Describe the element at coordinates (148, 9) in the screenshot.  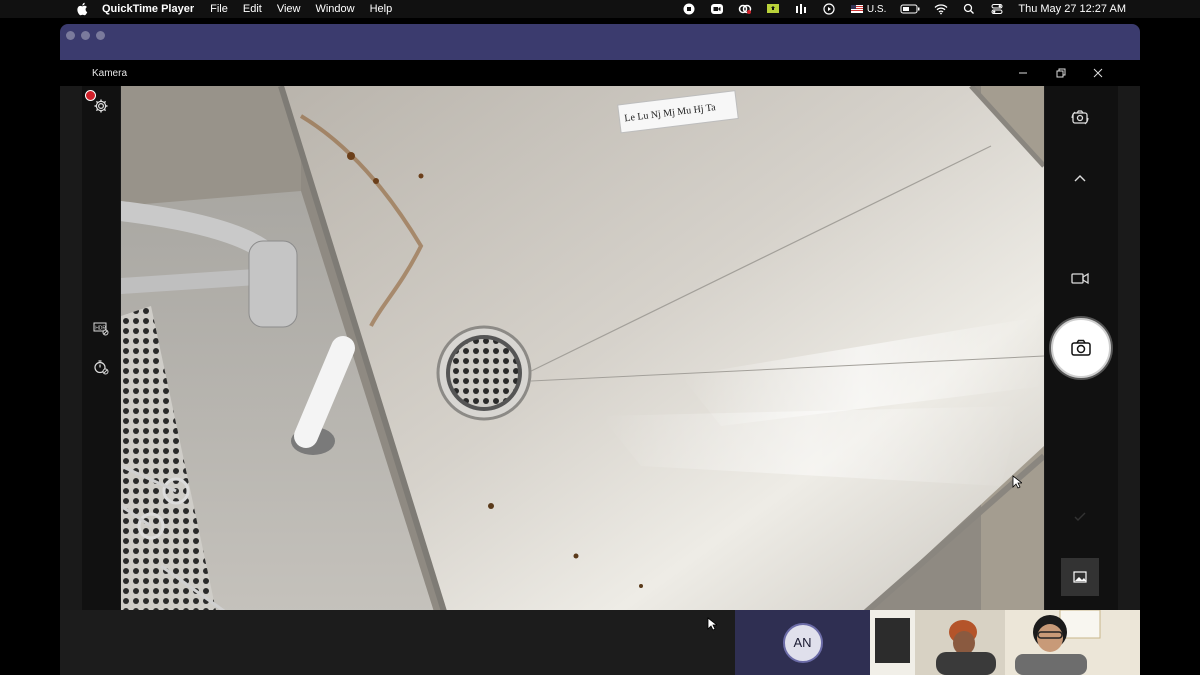
I see `app-name-menu: QuickTime Player` at that location.